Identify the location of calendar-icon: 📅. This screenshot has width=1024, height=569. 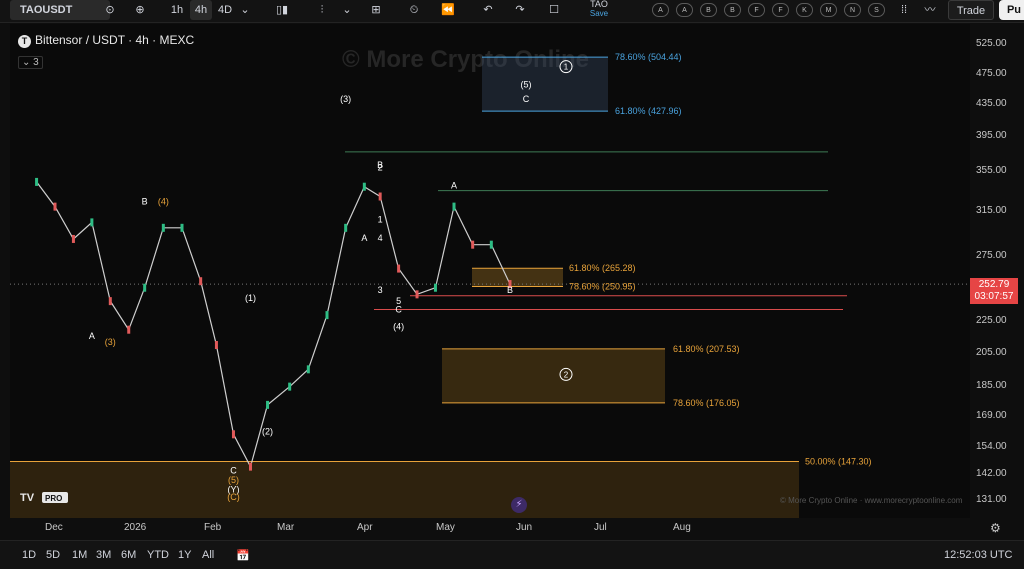
(243, 555).